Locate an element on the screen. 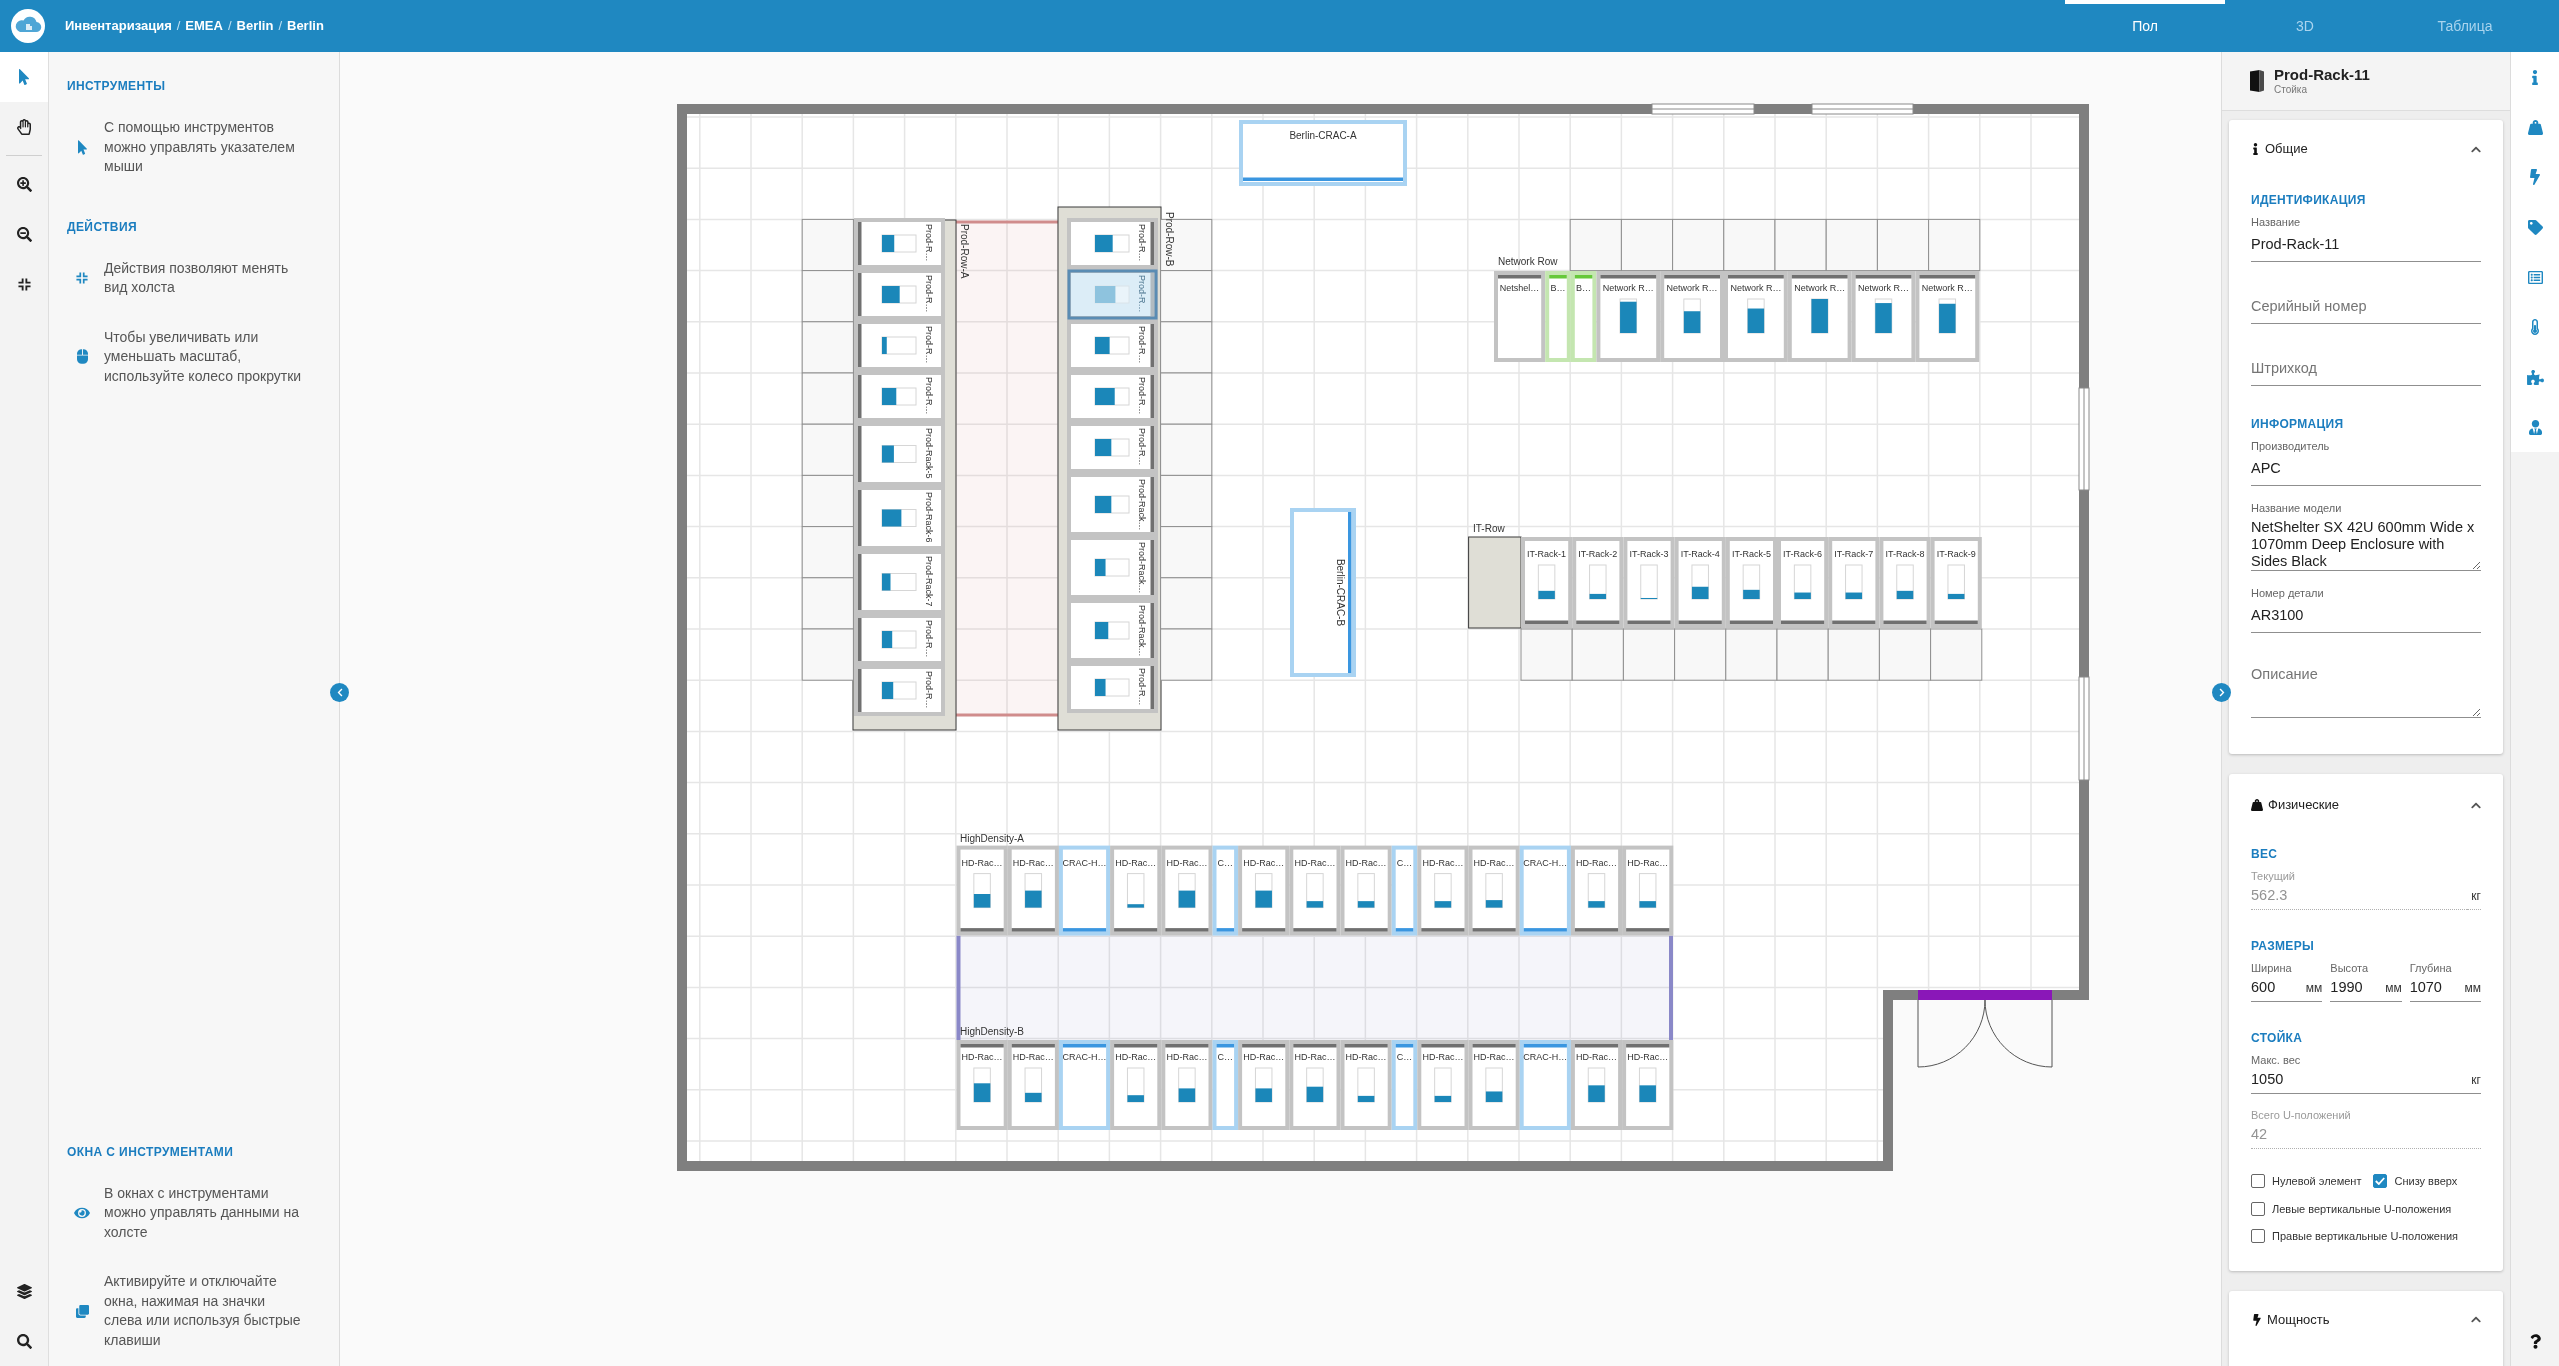  floor-tile is located at coordinates (1186, 501).